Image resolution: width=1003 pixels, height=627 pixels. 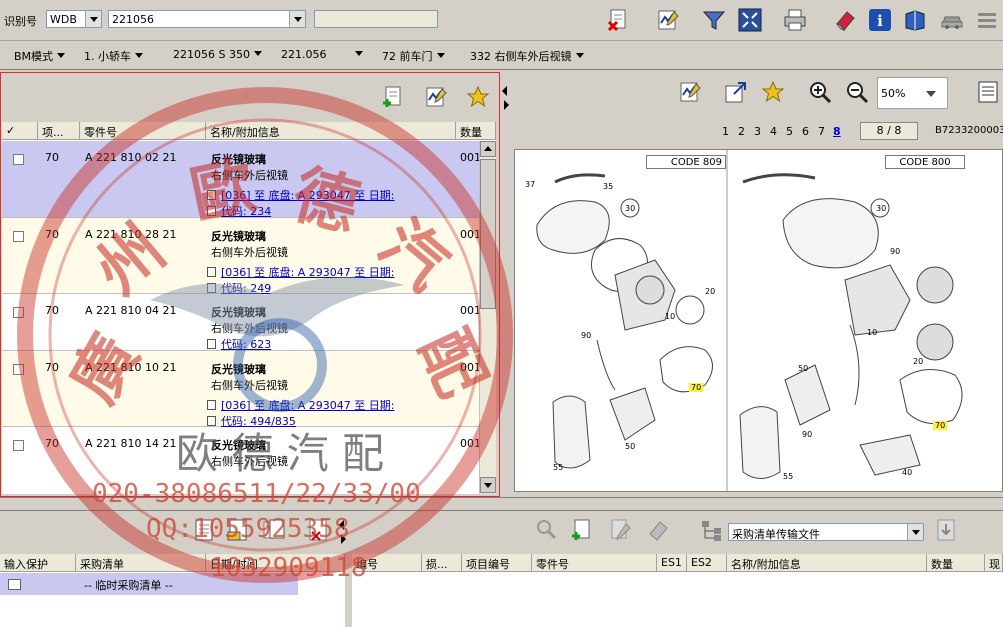 I want to click on callout-label: 40, so click(x=907, y=472).